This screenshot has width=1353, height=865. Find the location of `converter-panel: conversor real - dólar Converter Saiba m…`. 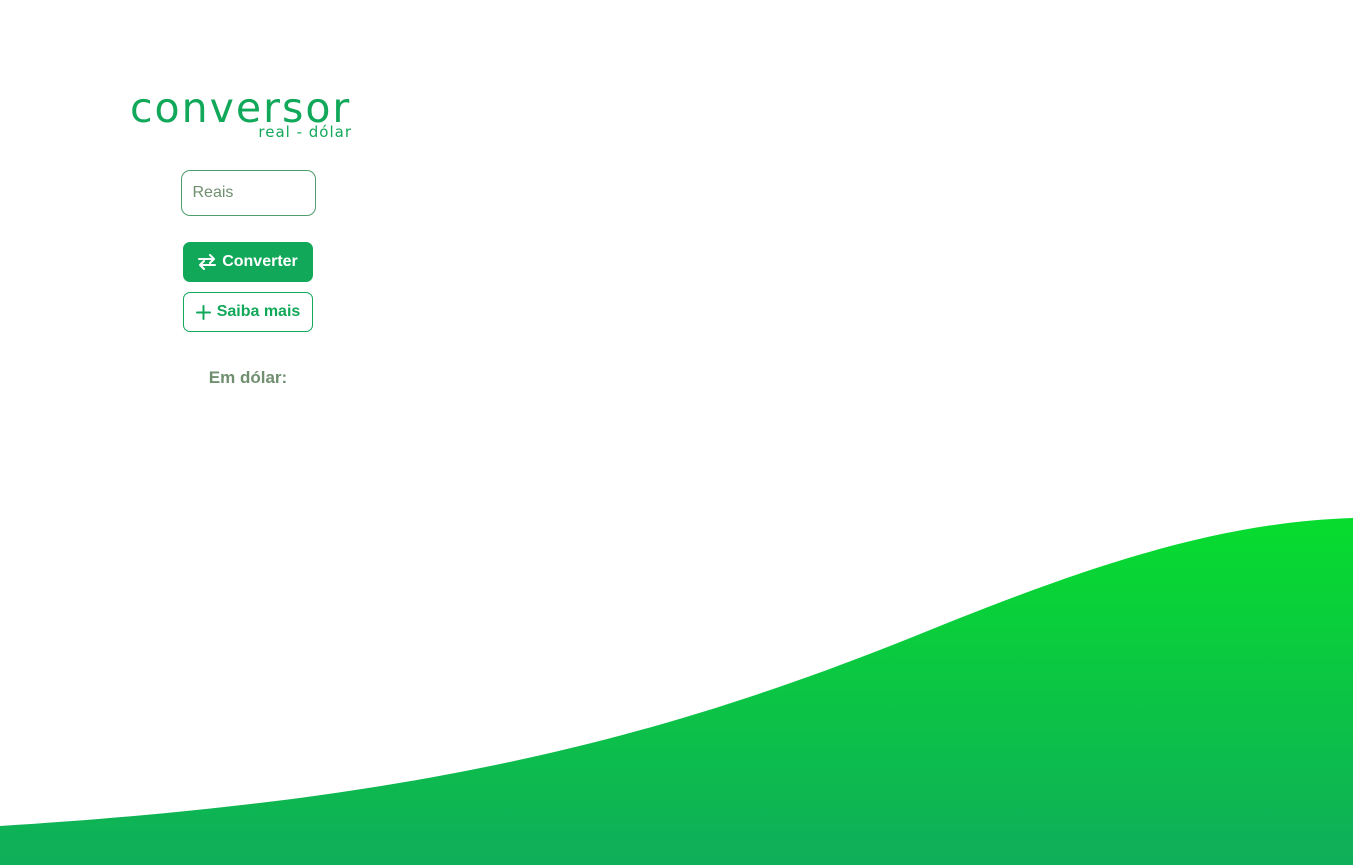

converter-panel: conversor real - dólar Converter Saiba m… is located at coordinates (248, 238).